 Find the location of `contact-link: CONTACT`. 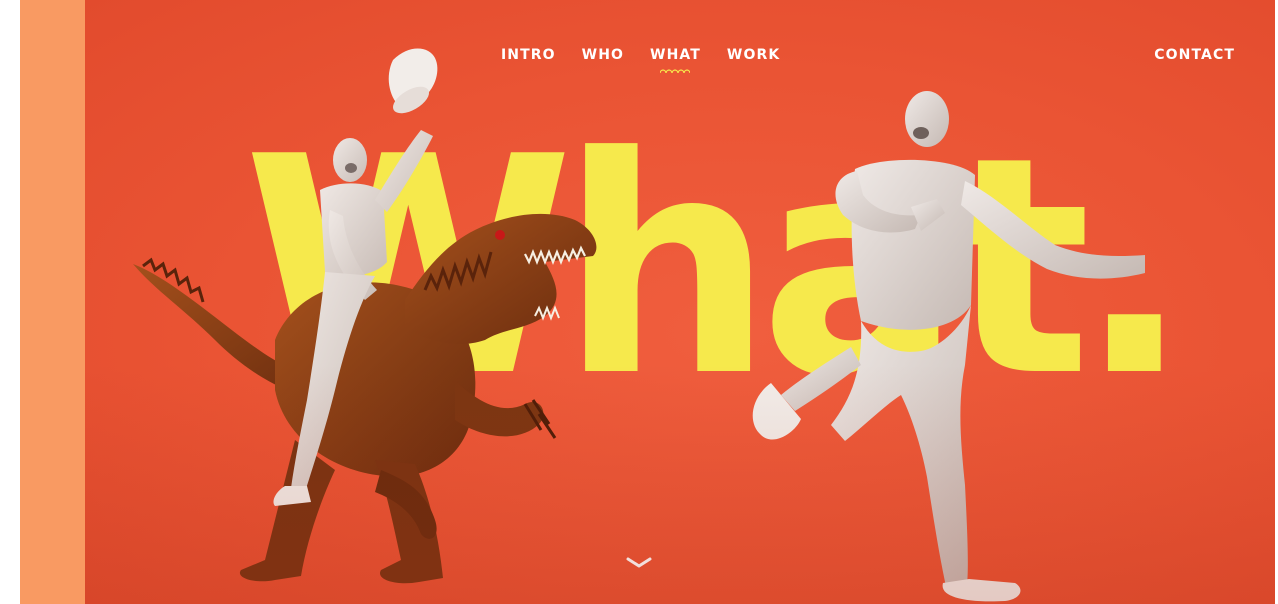

contact-link: CONTACT is located at coordinates (1194, 55).